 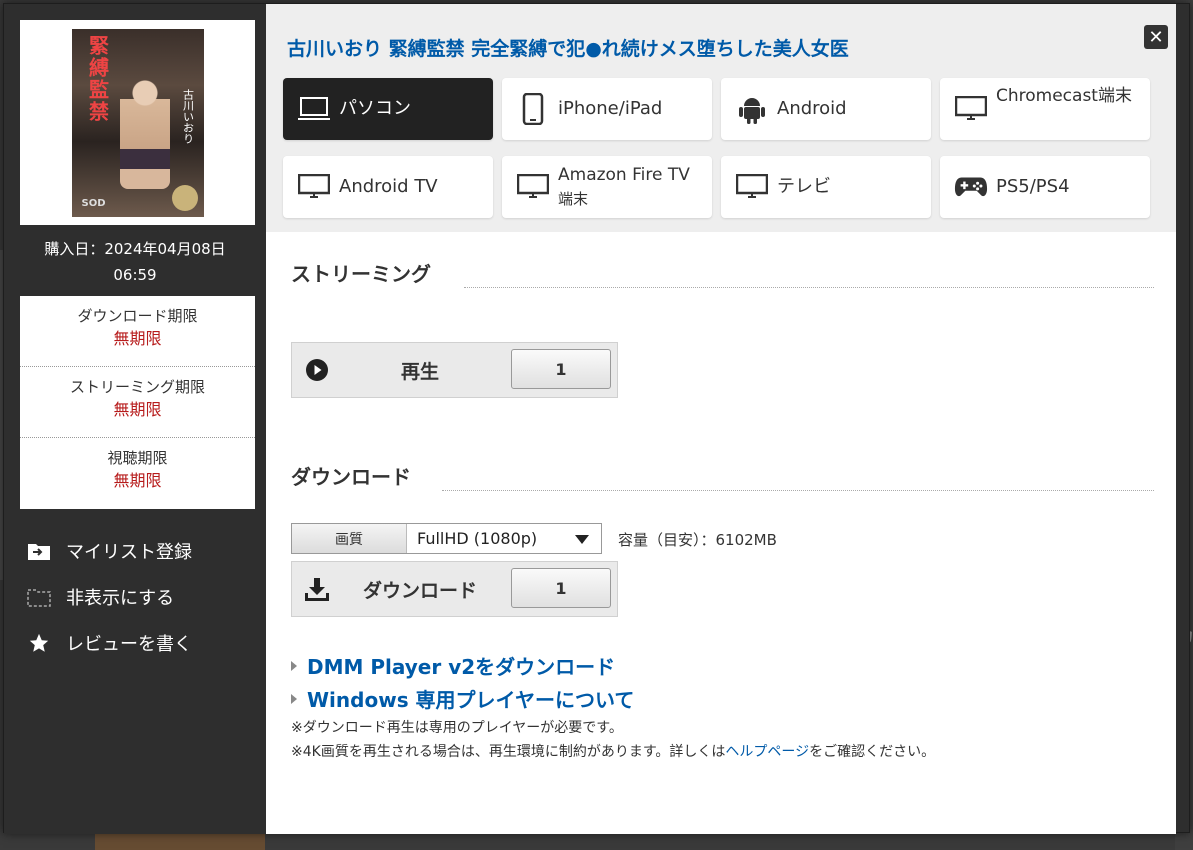 I want to click on quality-label: 画質, so click(x=349, y=538).